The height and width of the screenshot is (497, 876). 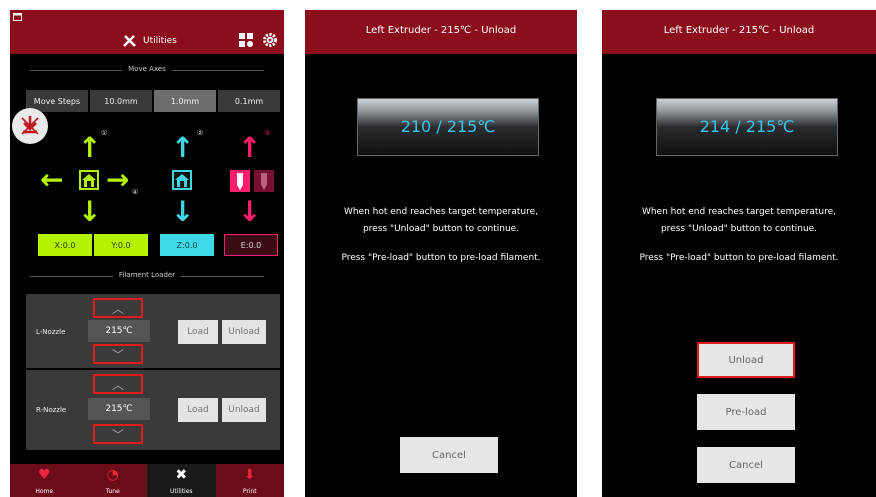 I want to click on temperature-value: 210 / 215℃, so click(x=448, y=126).